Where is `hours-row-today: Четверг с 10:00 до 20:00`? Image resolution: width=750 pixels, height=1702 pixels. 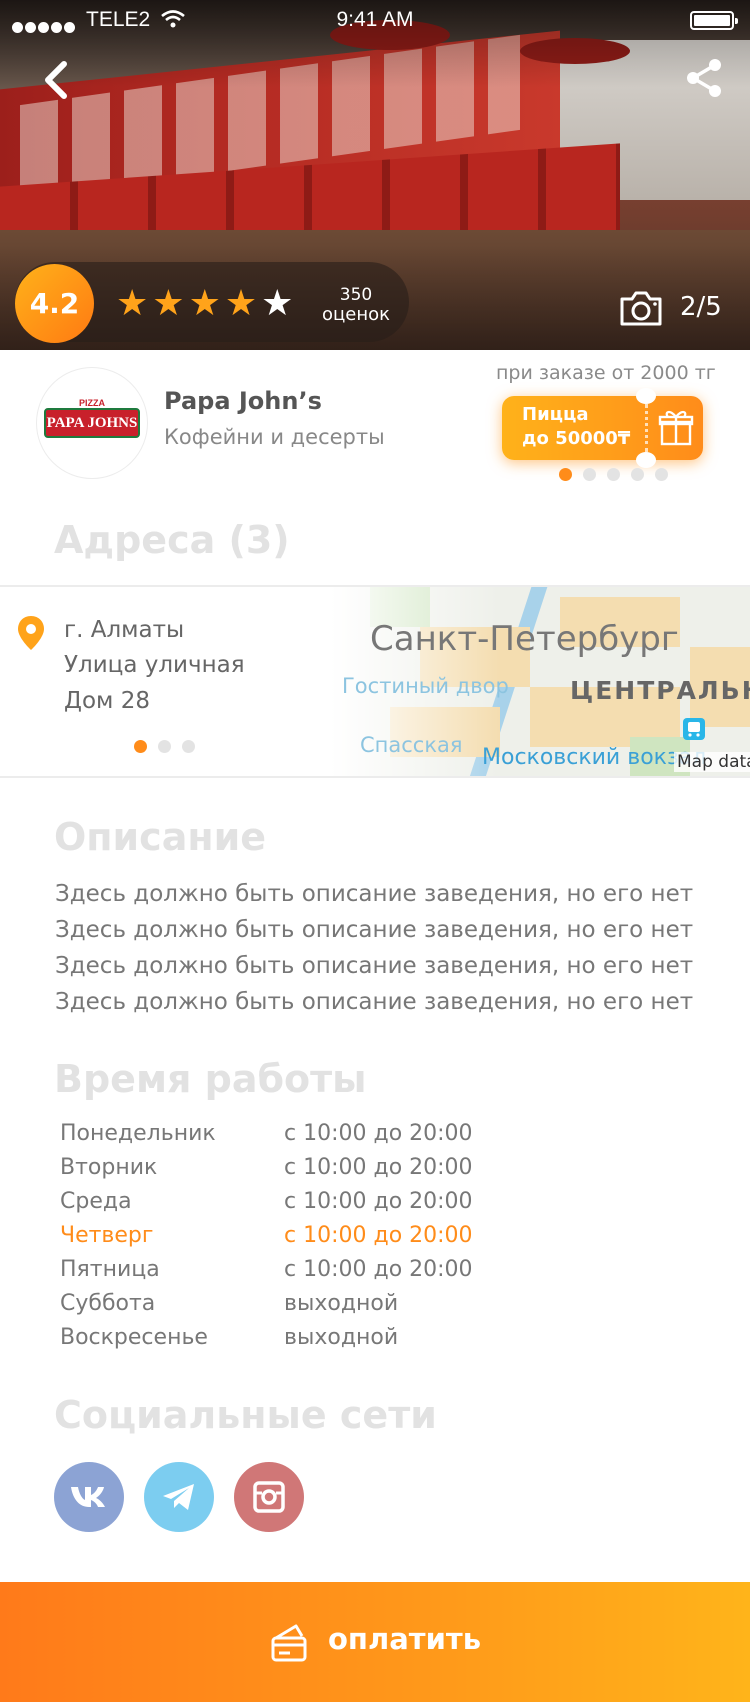 hours-row-today: Четверг с 10:00 до 20:00 is located at coordinates (310, 1238).